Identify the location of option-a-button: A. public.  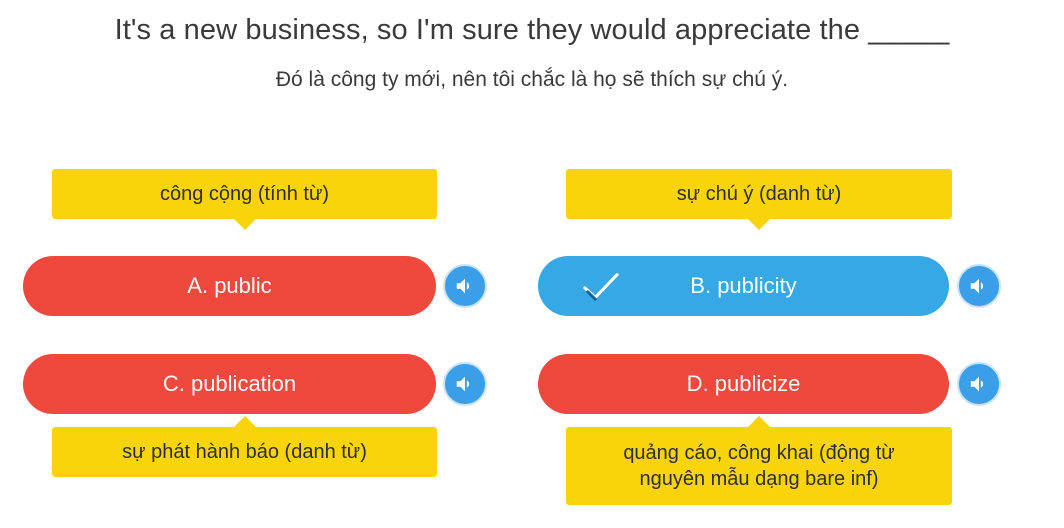
(229, 286).